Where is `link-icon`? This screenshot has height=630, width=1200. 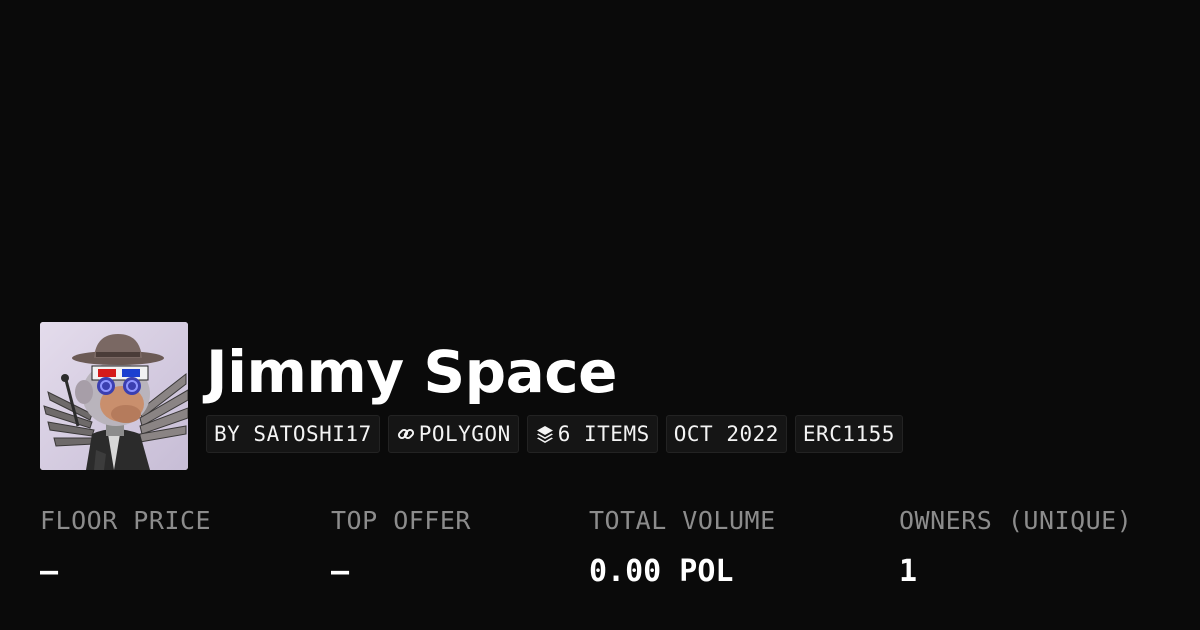
link-icon is located at coordinates (406, 434).